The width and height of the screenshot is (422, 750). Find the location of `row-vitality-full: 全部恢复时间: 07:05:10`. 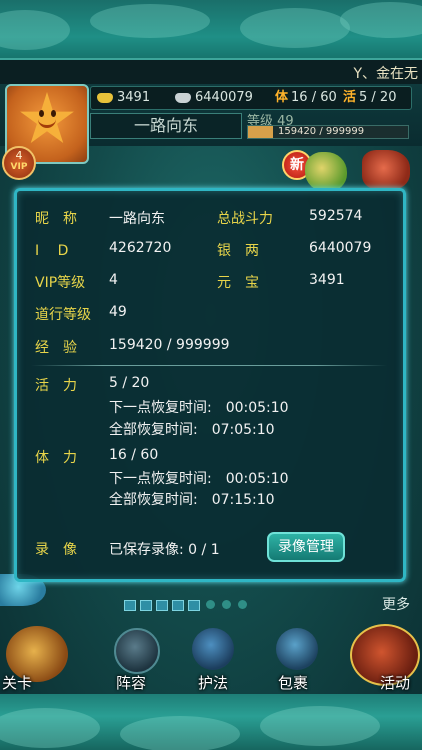

row-vitality-full: 全部恢复时间: 07:05:10 is located at coordinates (213, 431).